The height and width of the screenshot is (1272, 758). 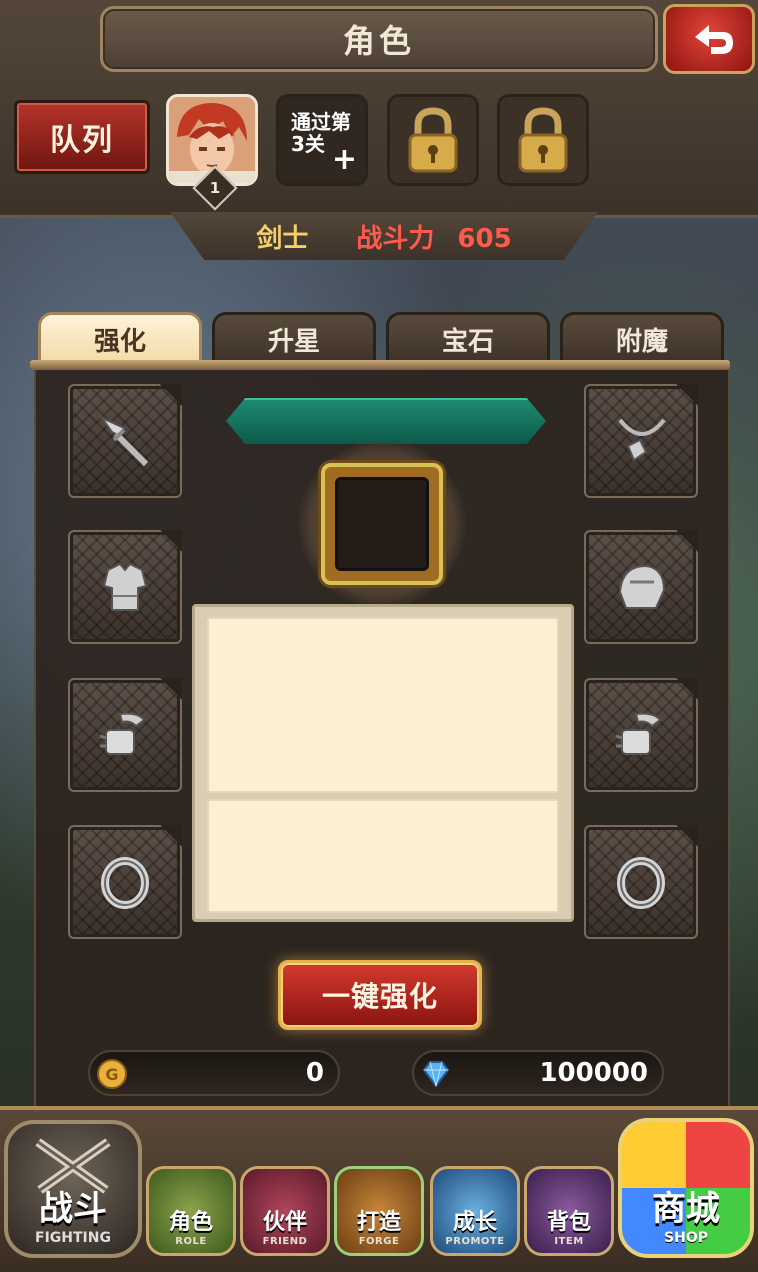 I want to click on equip-slot-weapon, so click(x=125, y=441).